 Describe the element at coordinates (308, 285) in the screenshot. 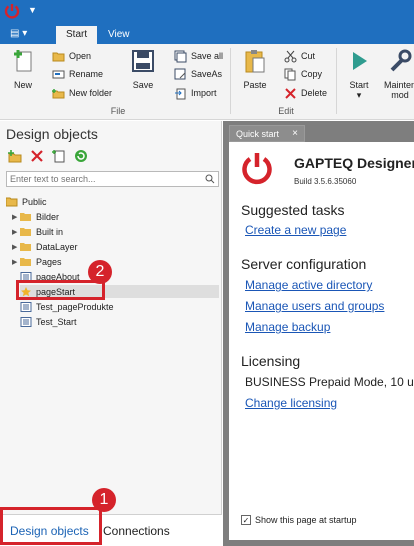

I see `manage-directory-link: Manage active directory` at that location.